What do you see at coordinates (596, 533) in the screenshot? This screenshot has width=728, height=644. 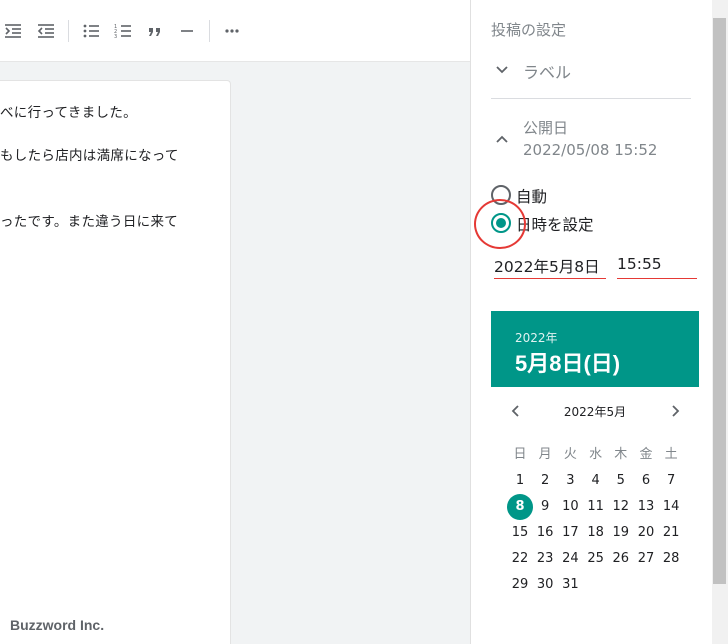 I see `calendar-day: 18` at bounding box center [596, 533].